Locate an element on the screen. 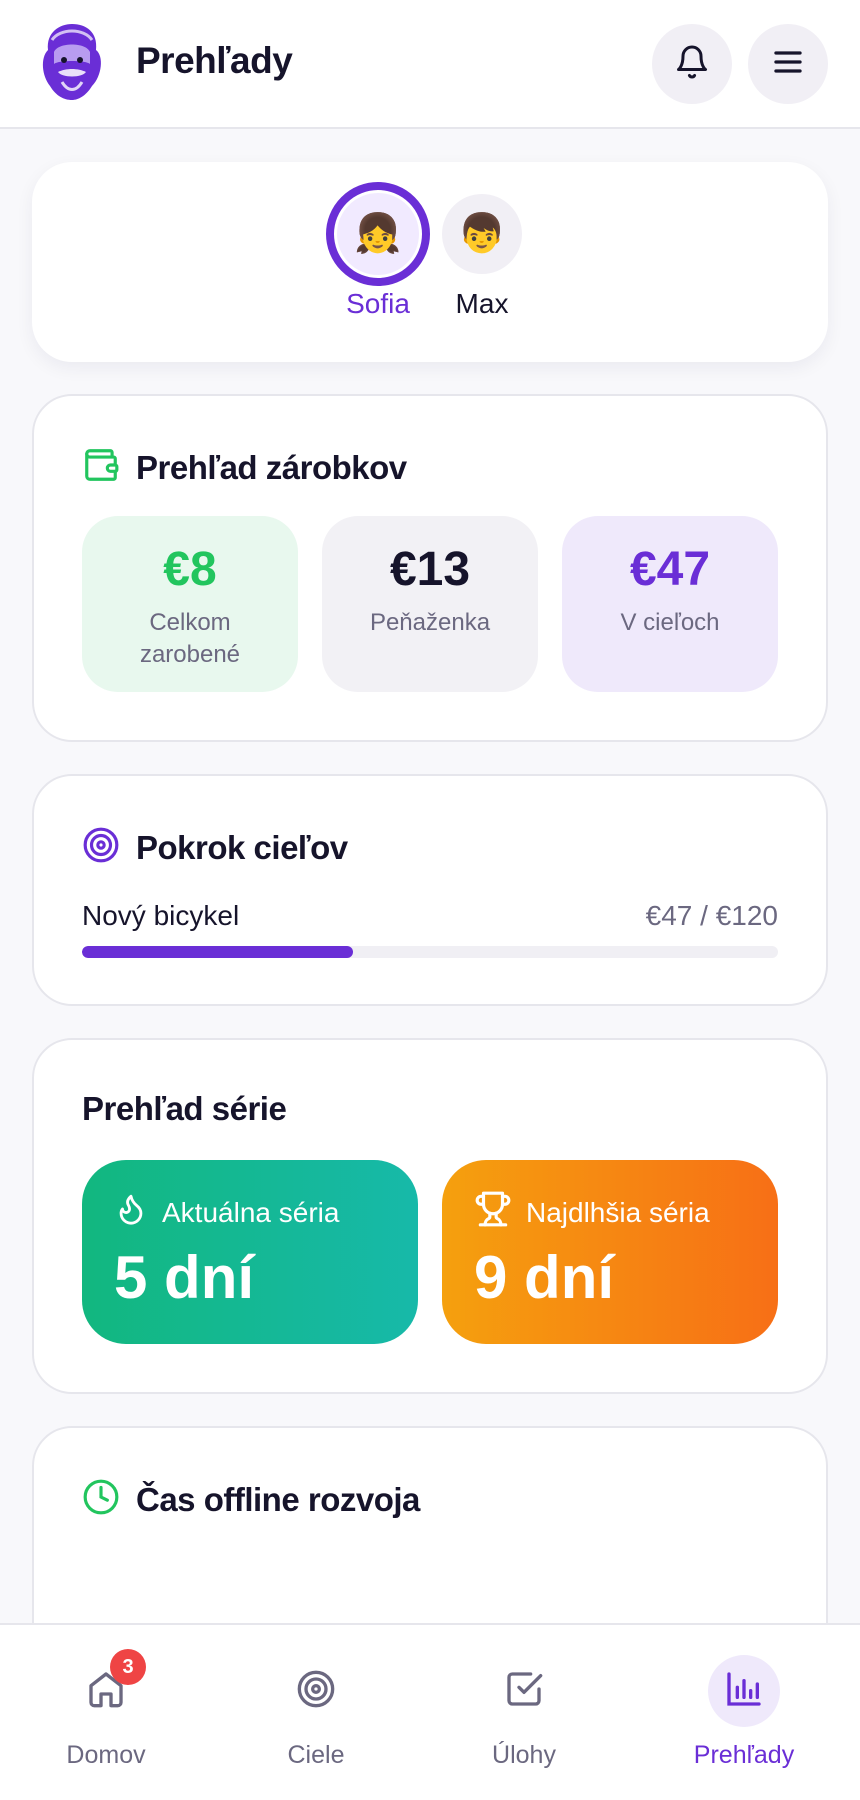  profile-sofia: 👧 Sofia is located at coordinates (378, 251).